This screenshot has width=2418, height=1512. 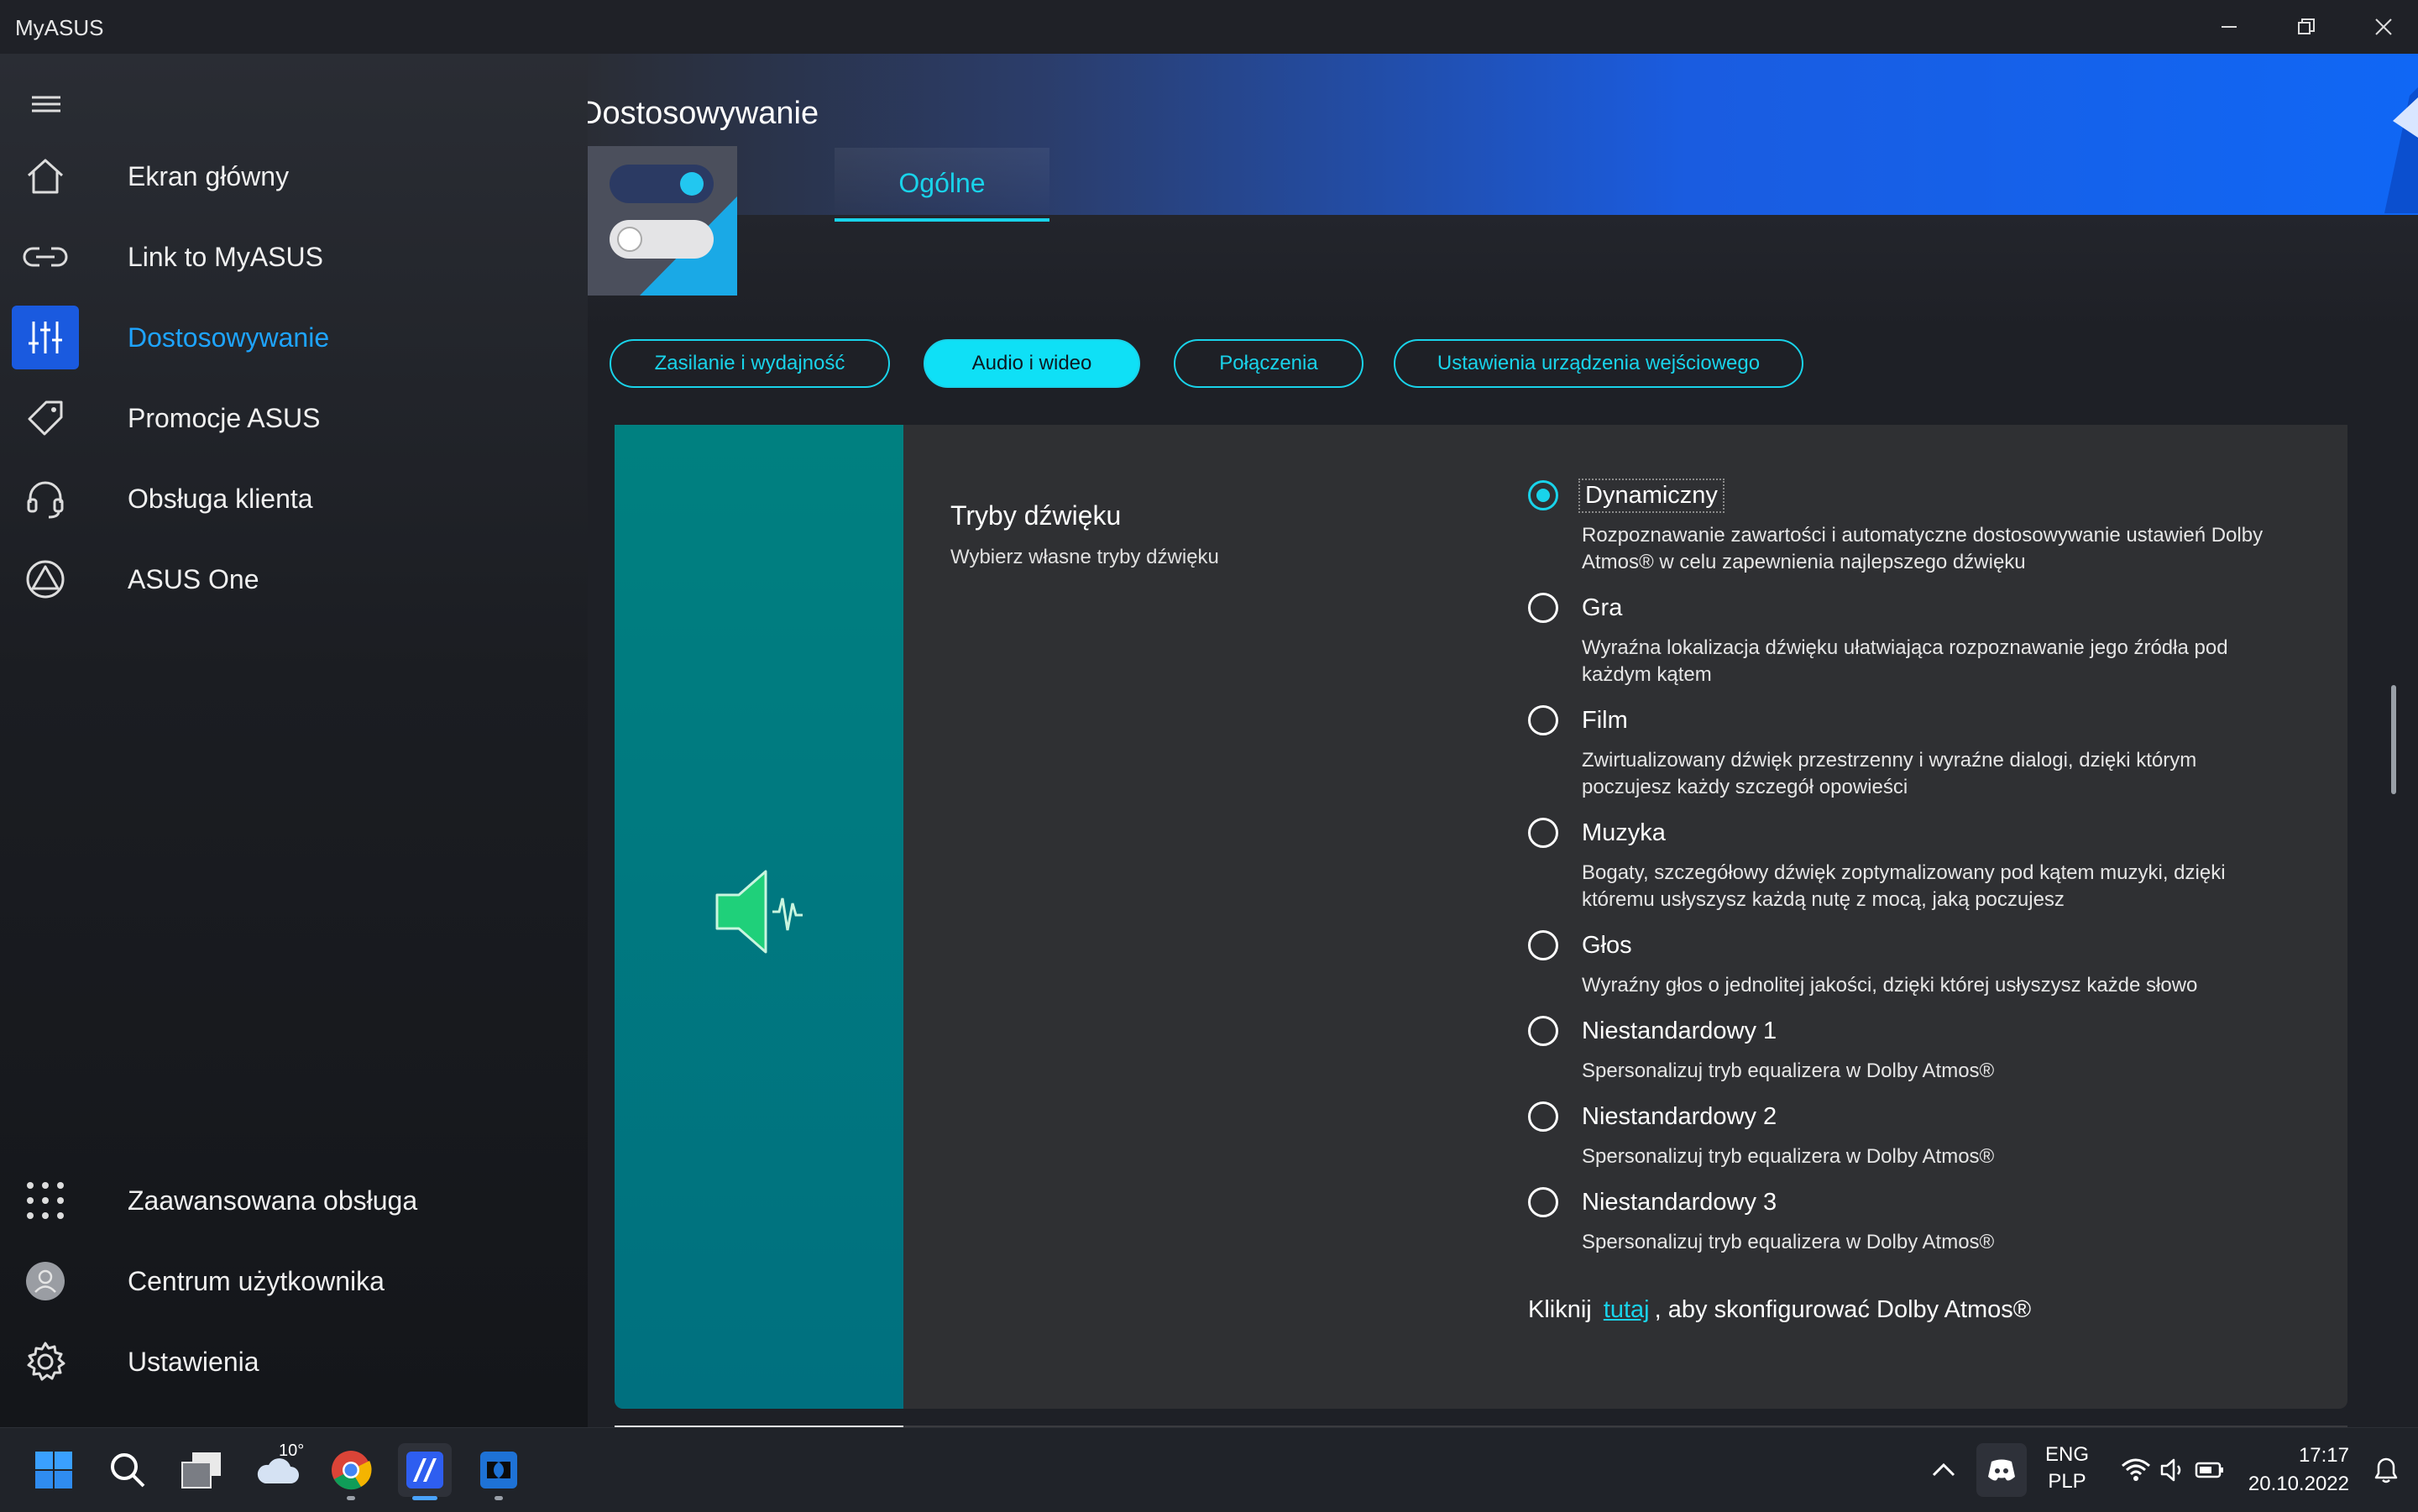 I want to click on discord-tray-button, so click(x=2001, y=1470).